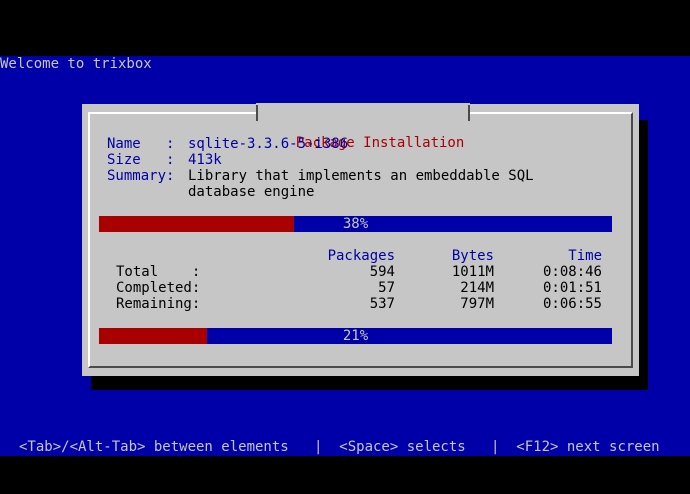 Image resolution: width=690 pixels, height=494 pixels. I want to click on name-label: Name :, so click(141, 144).